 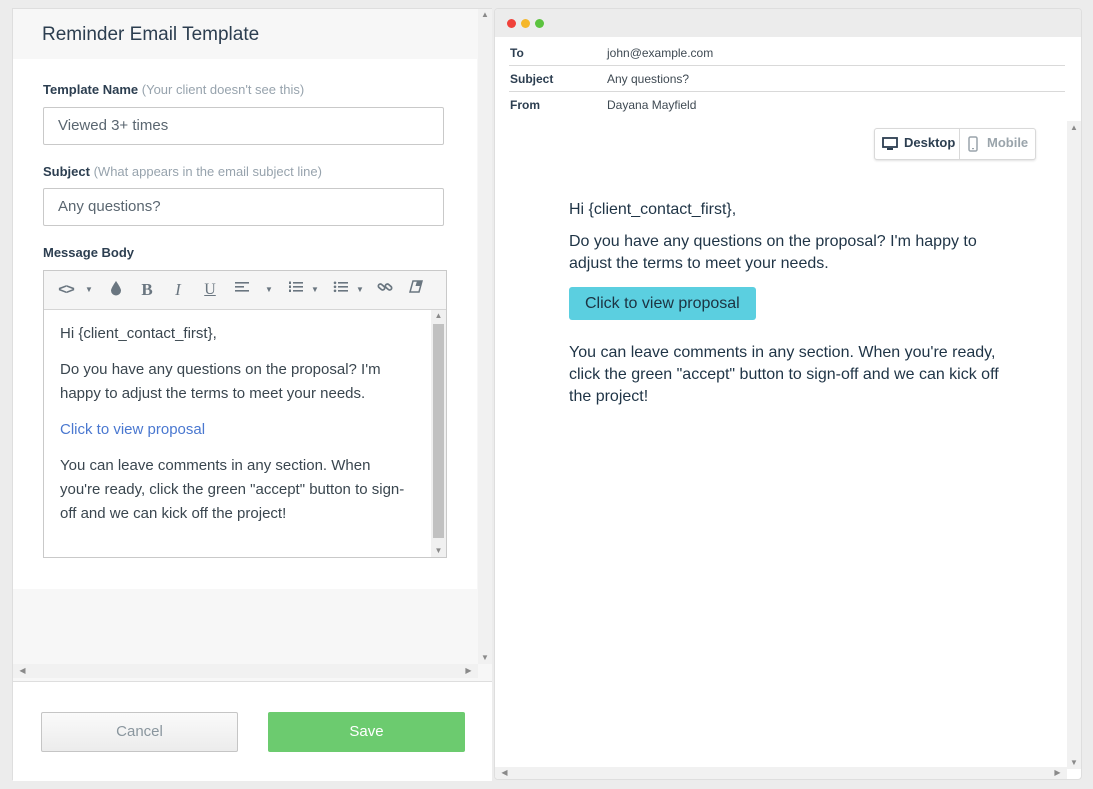 What do you see at coordinates (781, 773) in the screenshot?
I see `preview-horizontal-scrollbar: ◀ ▶` at bounding box center [781, 773].